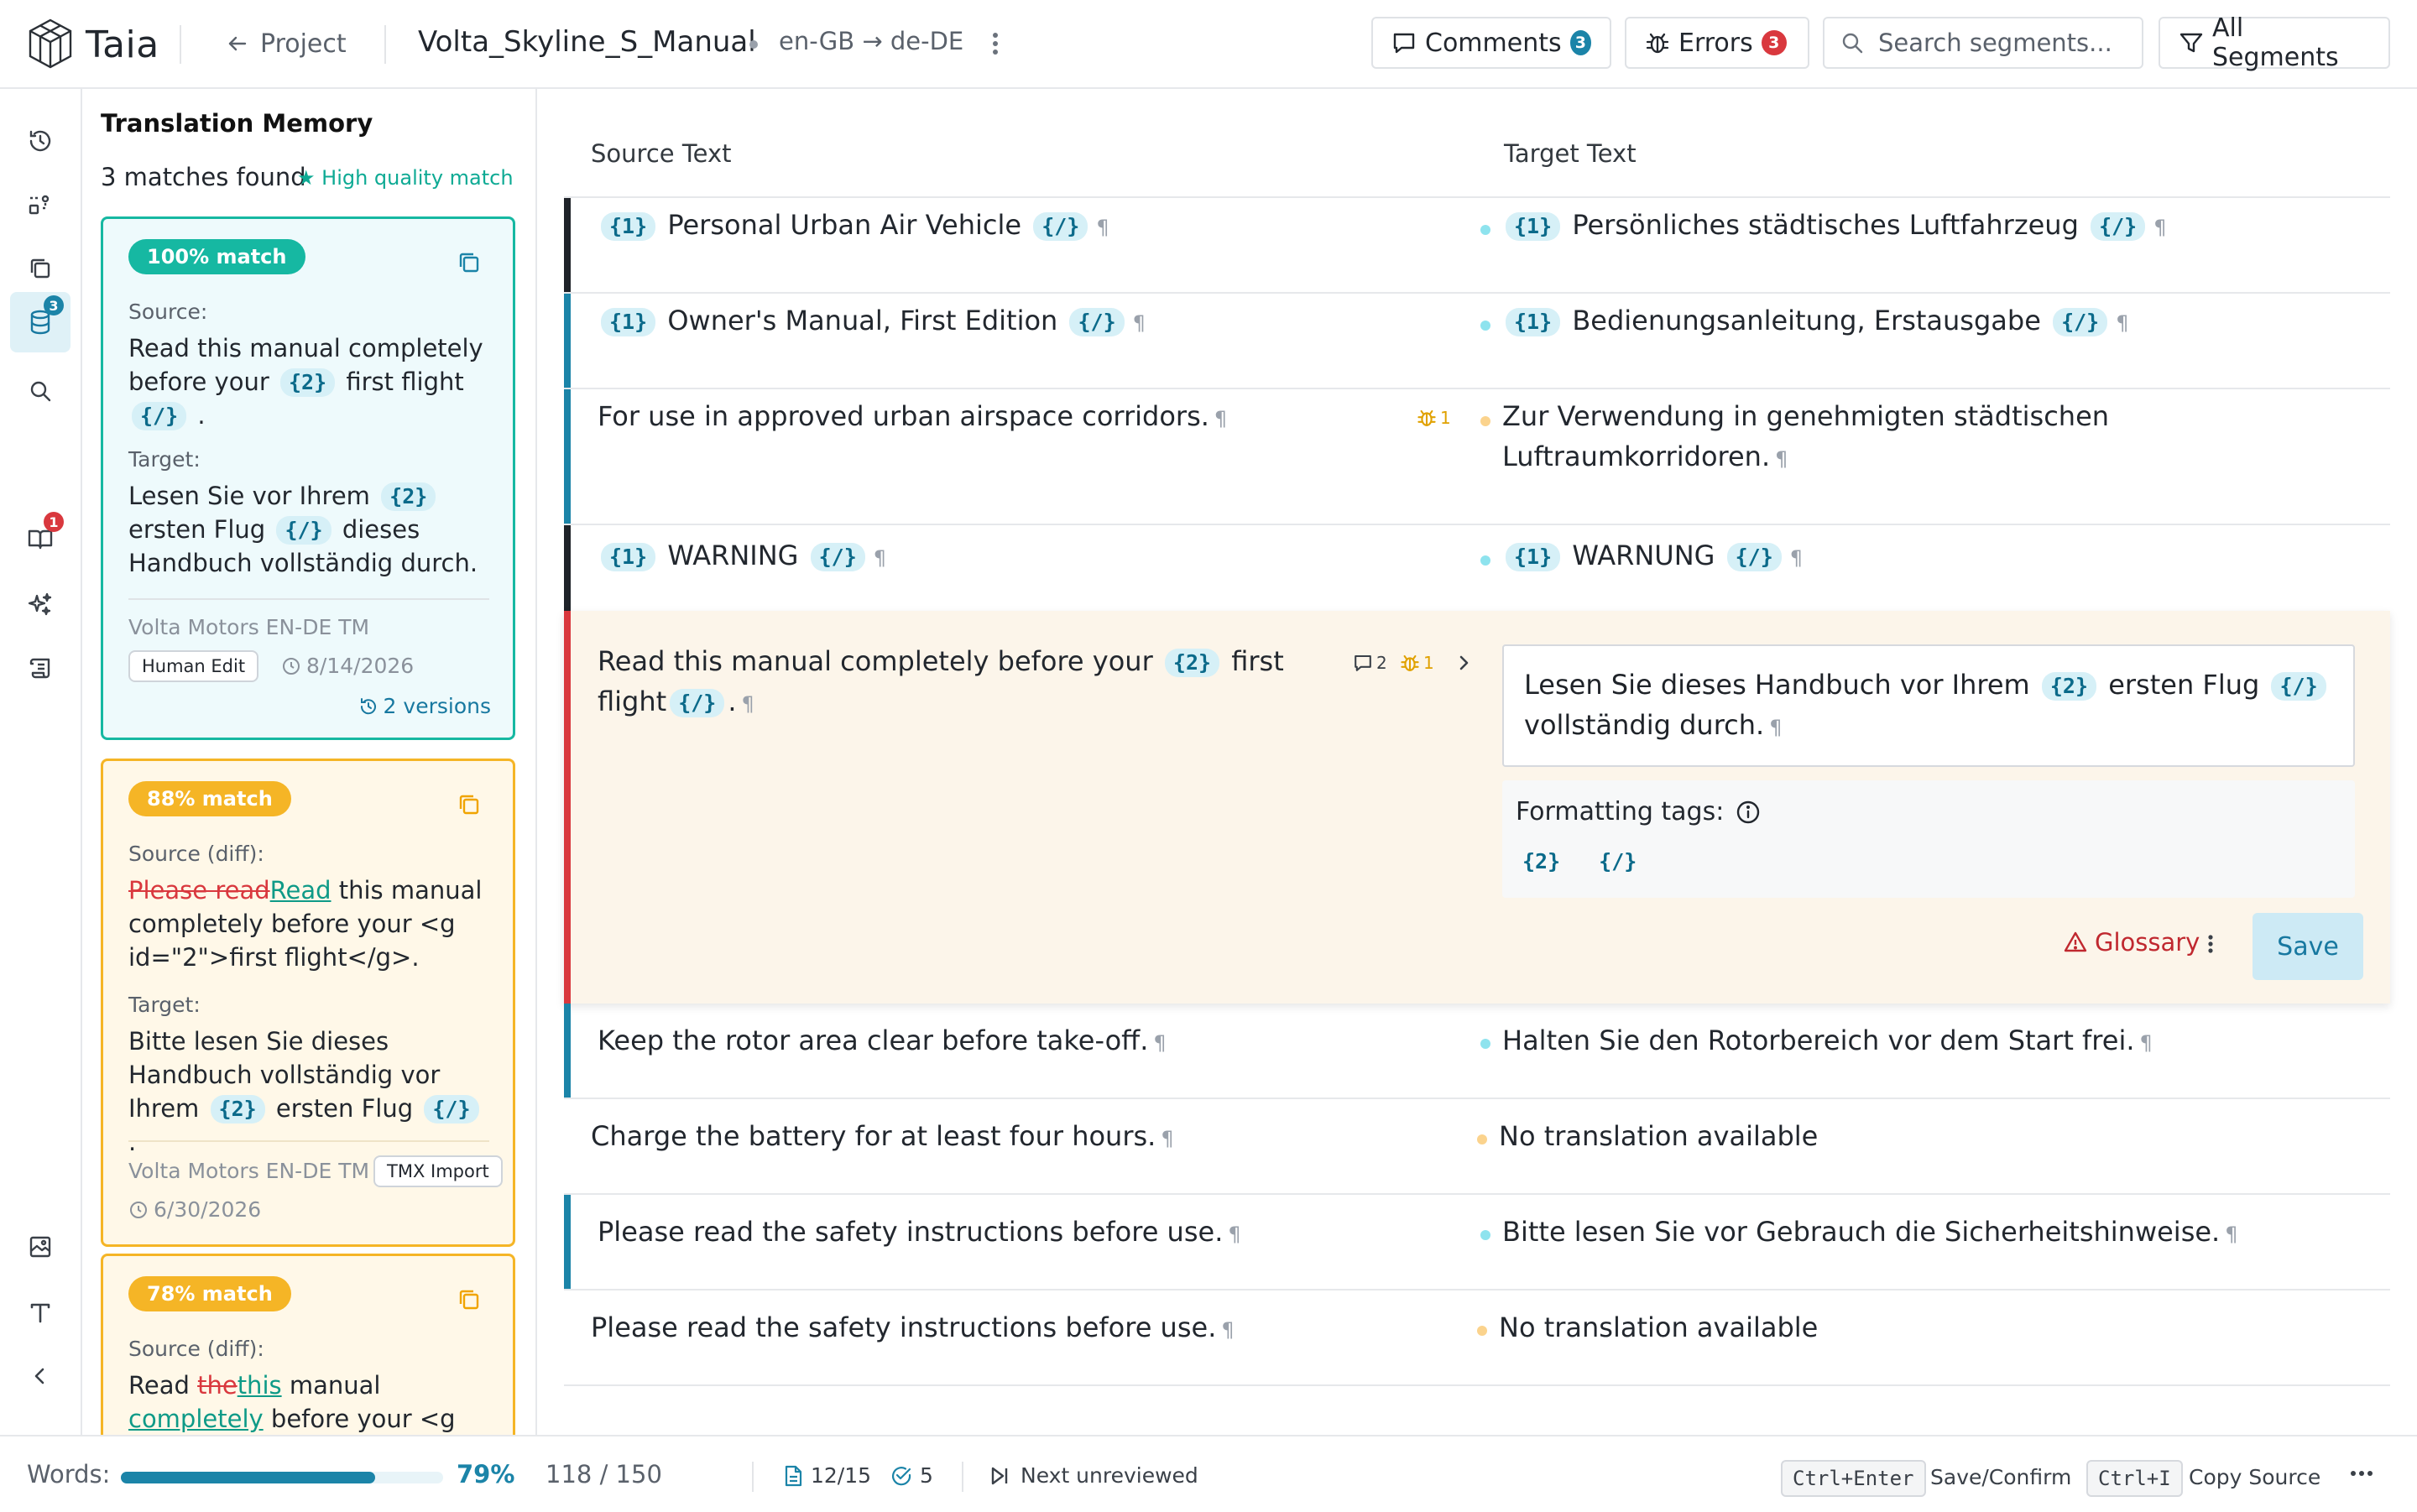 This screenshot has height=1512, width=2417. Describe the element at coordinates (1638, 812) in the screenshot. I see `formatting-tags-title: Formatting tags:` at that location.